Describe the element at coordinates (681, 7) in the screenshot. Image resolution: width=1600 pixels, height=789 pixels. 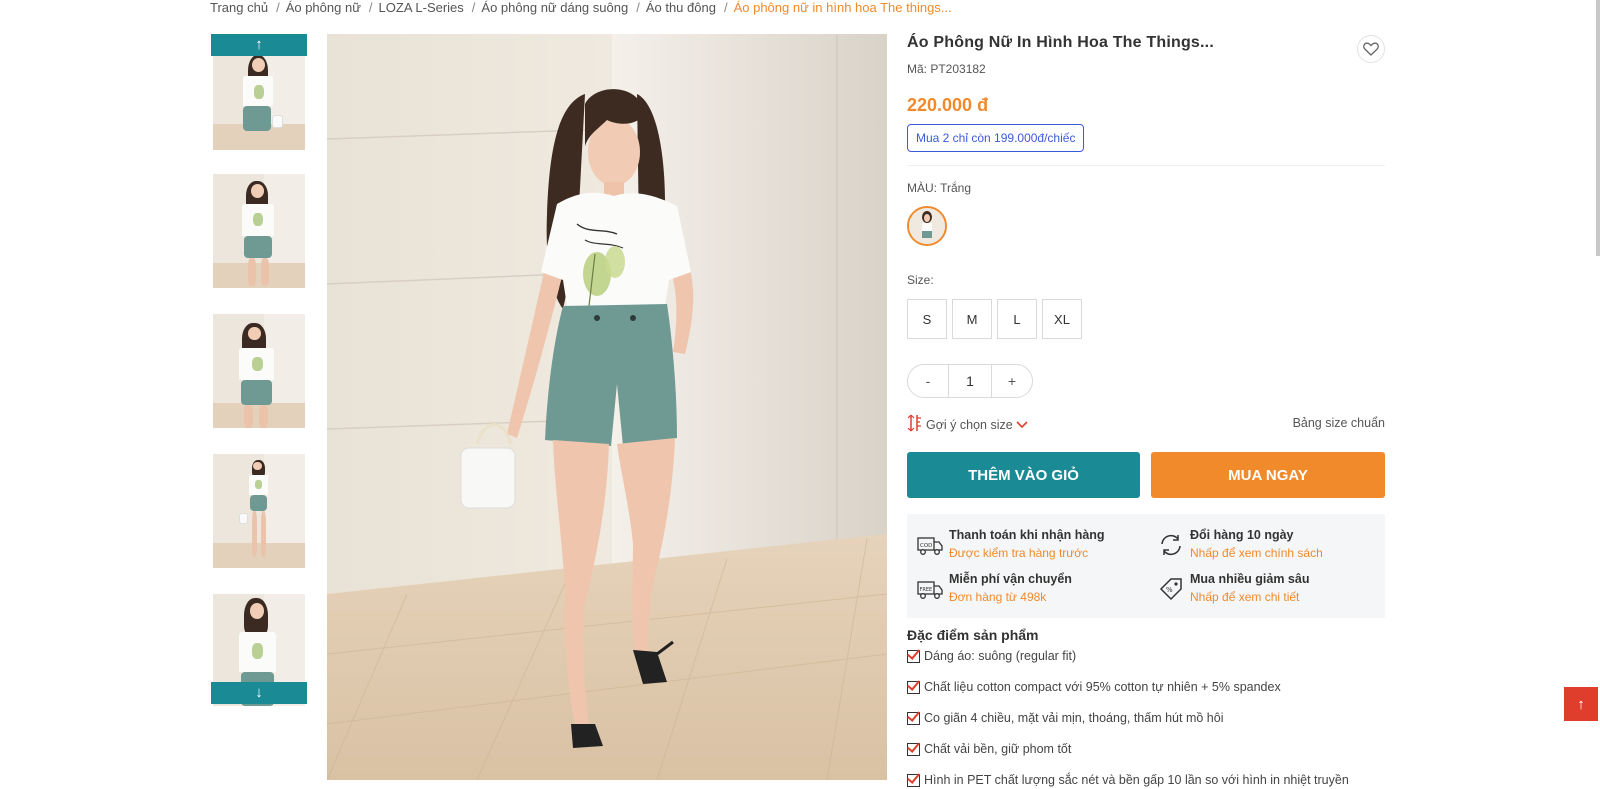
I see `breadcrumb-autumn-winter: Áo thu đông` at that location.